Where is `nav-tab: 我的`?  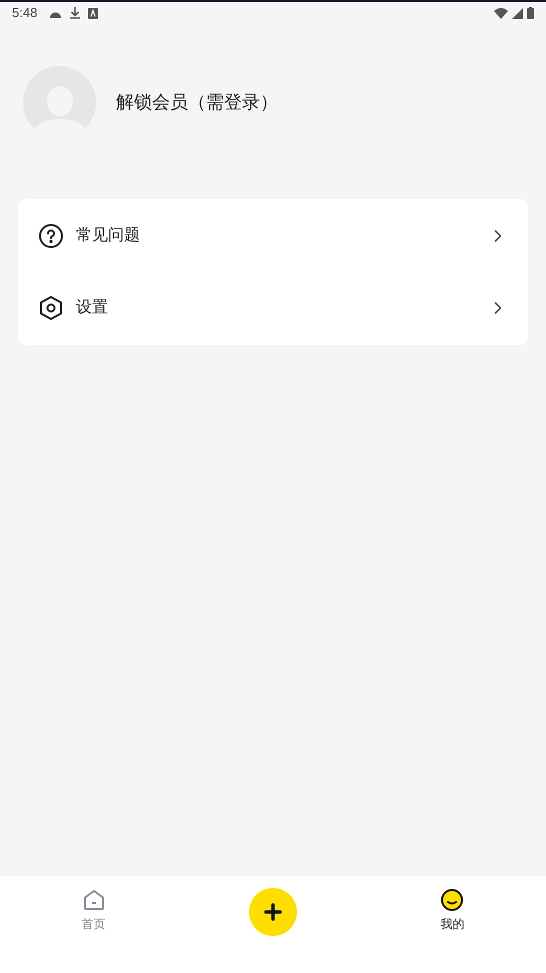 nav-tab: 我的 is located at coordinates (452, 910).